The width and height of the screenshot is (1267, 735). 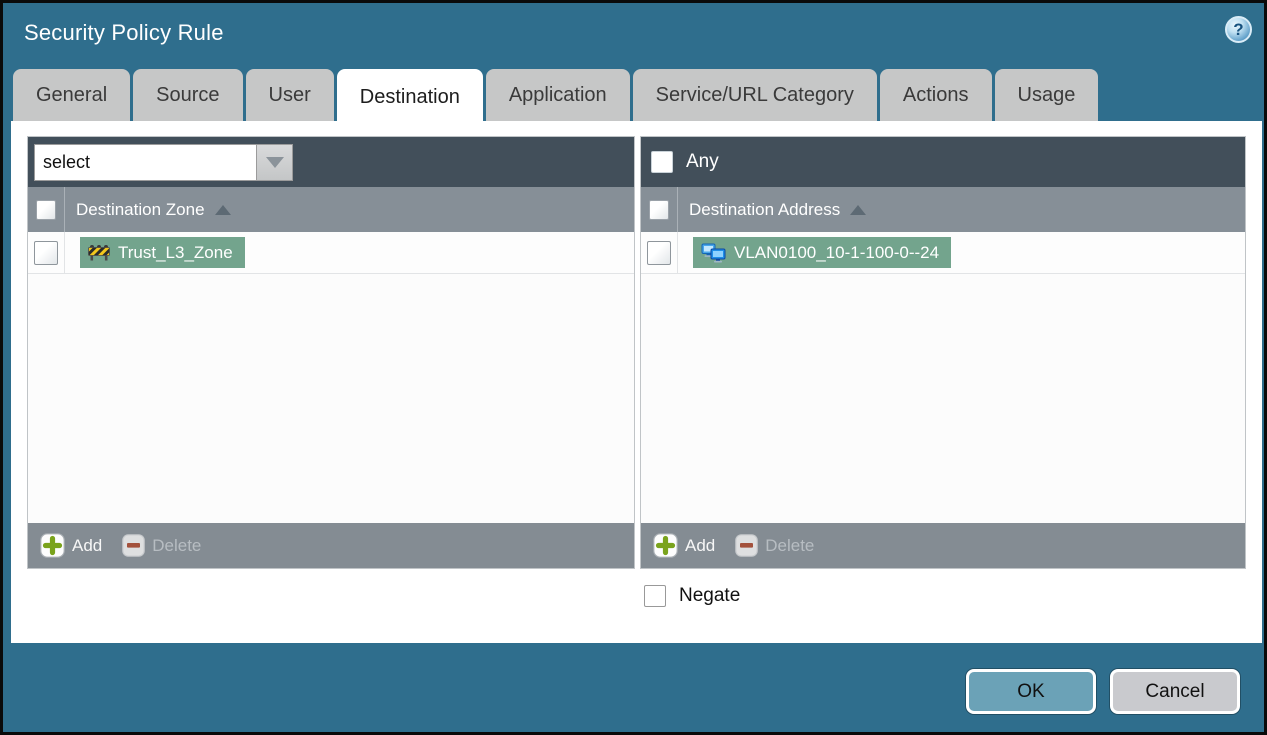 I want to click on chevron-down-icon, so click(x=274, y=162).